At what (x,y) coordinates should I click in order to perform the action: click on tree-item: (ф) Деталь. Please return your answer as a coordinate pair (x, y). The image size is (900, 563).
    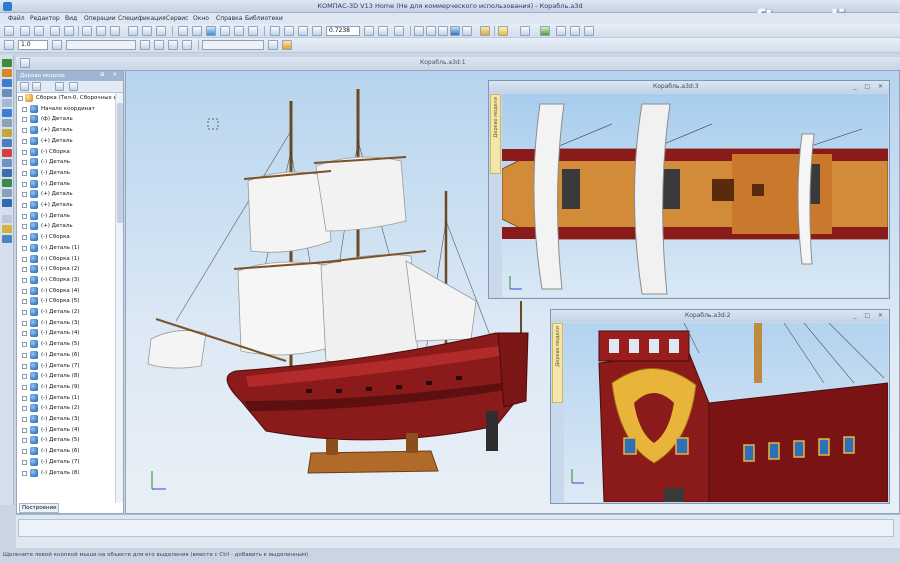
    Looking at the image, I should click on (66, 119).